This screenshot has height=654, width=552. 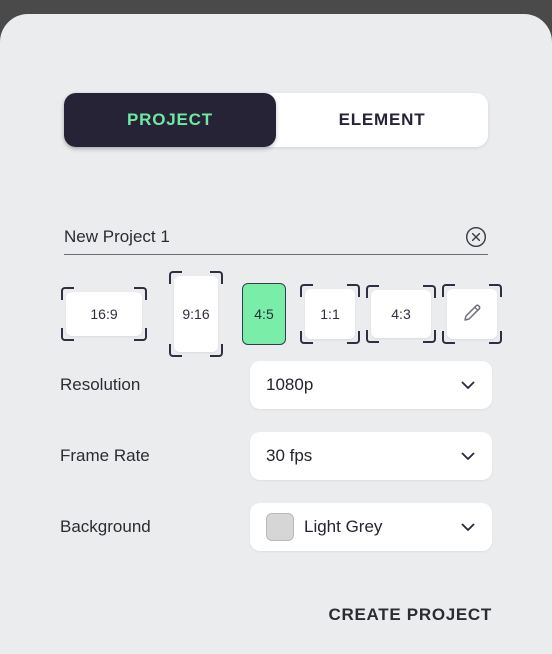 I want to click on aspect-ratio-label: 4:3, so click(x=401, y=314).